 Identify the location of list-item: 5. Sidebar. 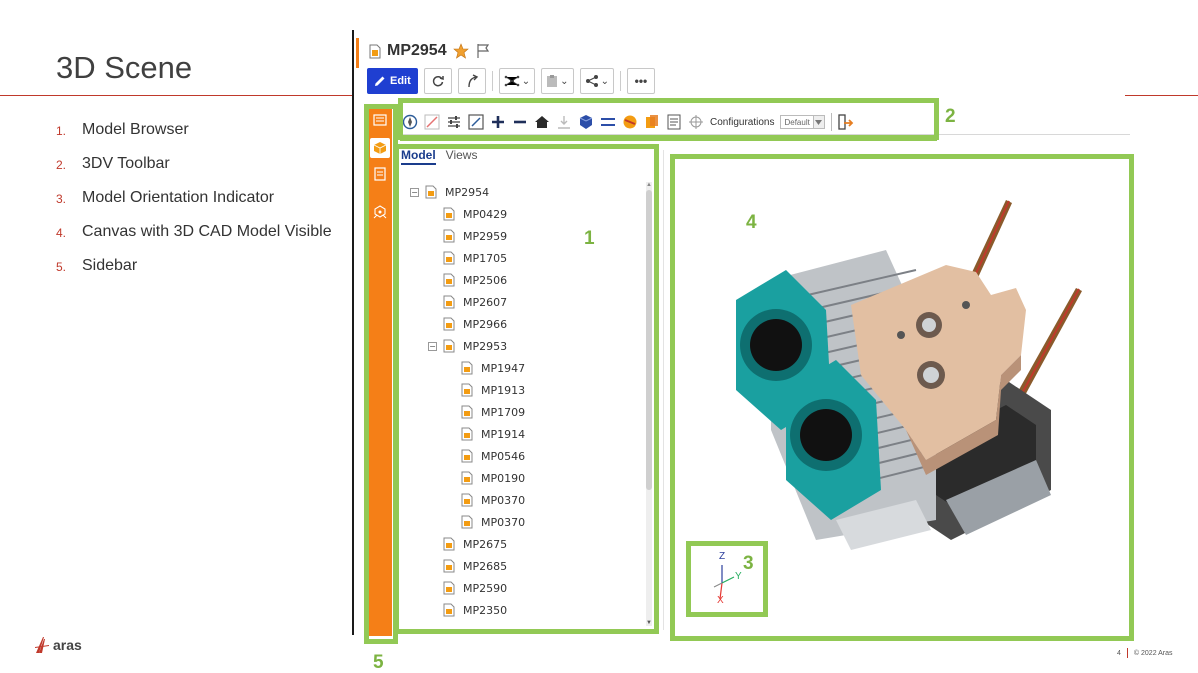
(198, 266).